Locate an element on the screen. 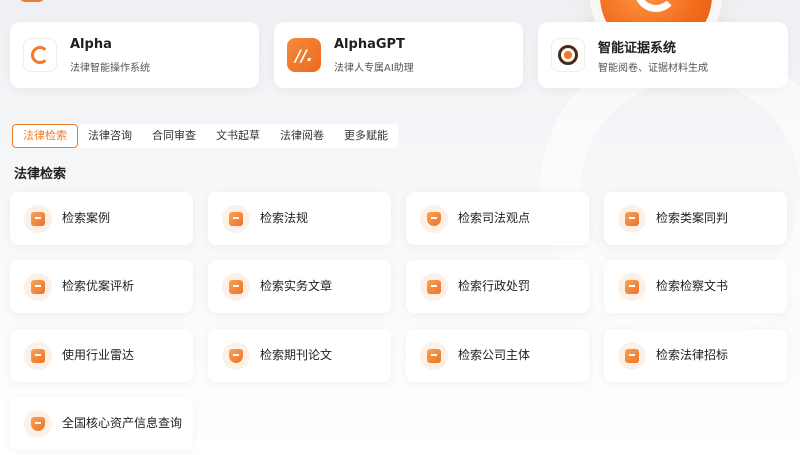 The height and width of the screenshot is (455, 800). feature-core-asset-query: 全国核心资产信息查询 is located at coordinates (101, 423).